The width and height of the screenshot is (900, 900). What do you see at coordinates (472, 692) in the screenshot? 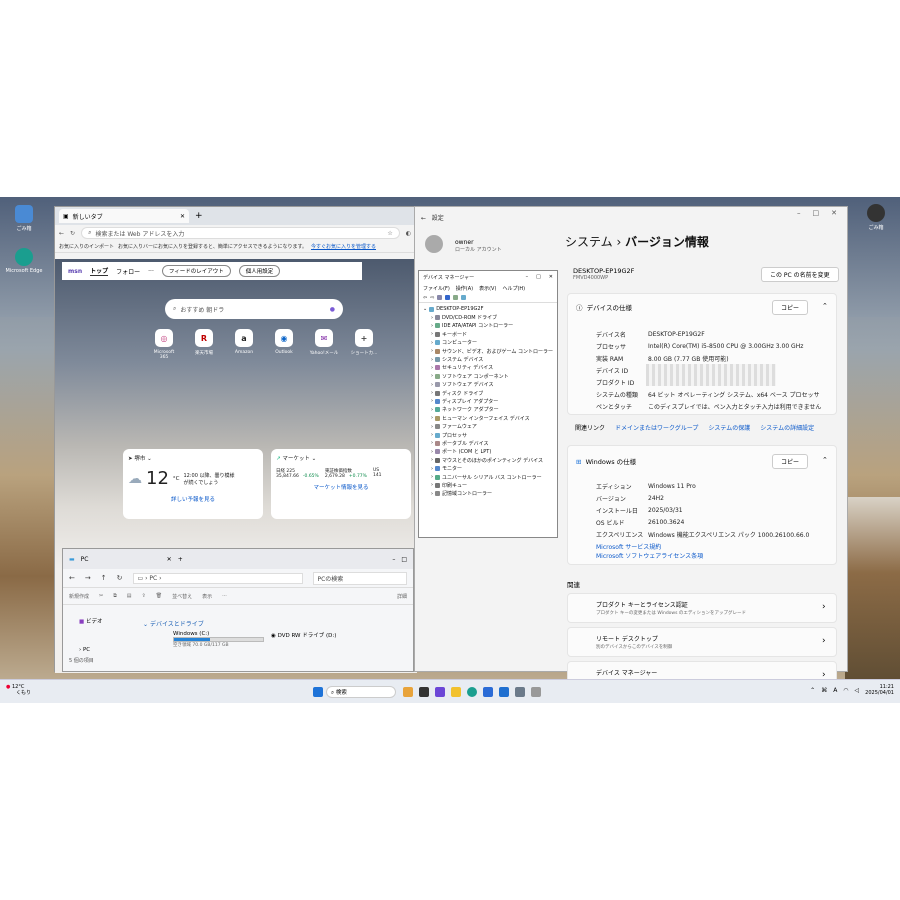
I see `edge-icon` at bounding box center [472, 692].